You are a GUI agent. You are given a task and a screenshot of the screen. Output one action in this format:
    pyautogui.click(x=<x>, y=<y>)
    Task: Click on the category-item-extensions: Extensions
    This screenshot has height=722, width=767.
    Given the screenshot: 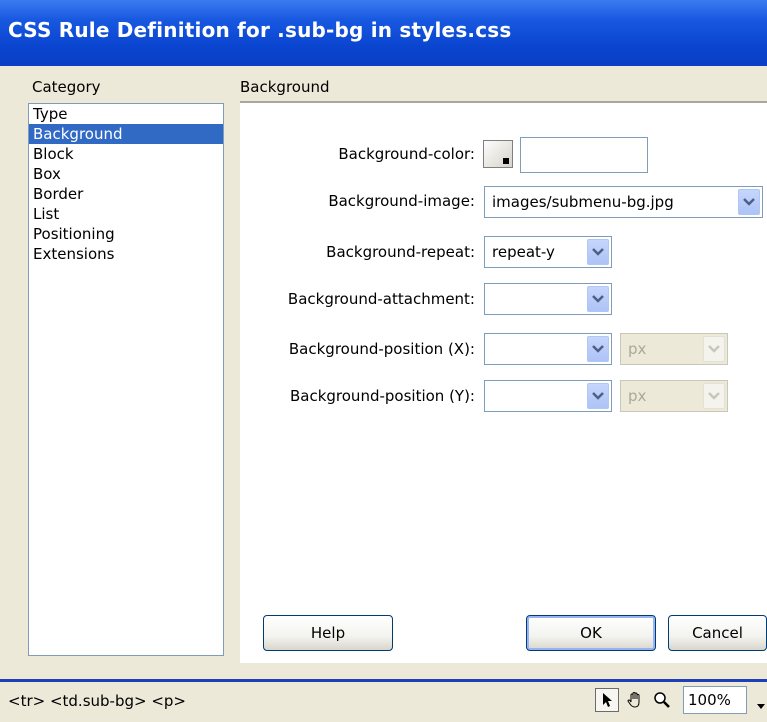 What is the action you would take?
    pyautogui.click(x=126, y=254)
    